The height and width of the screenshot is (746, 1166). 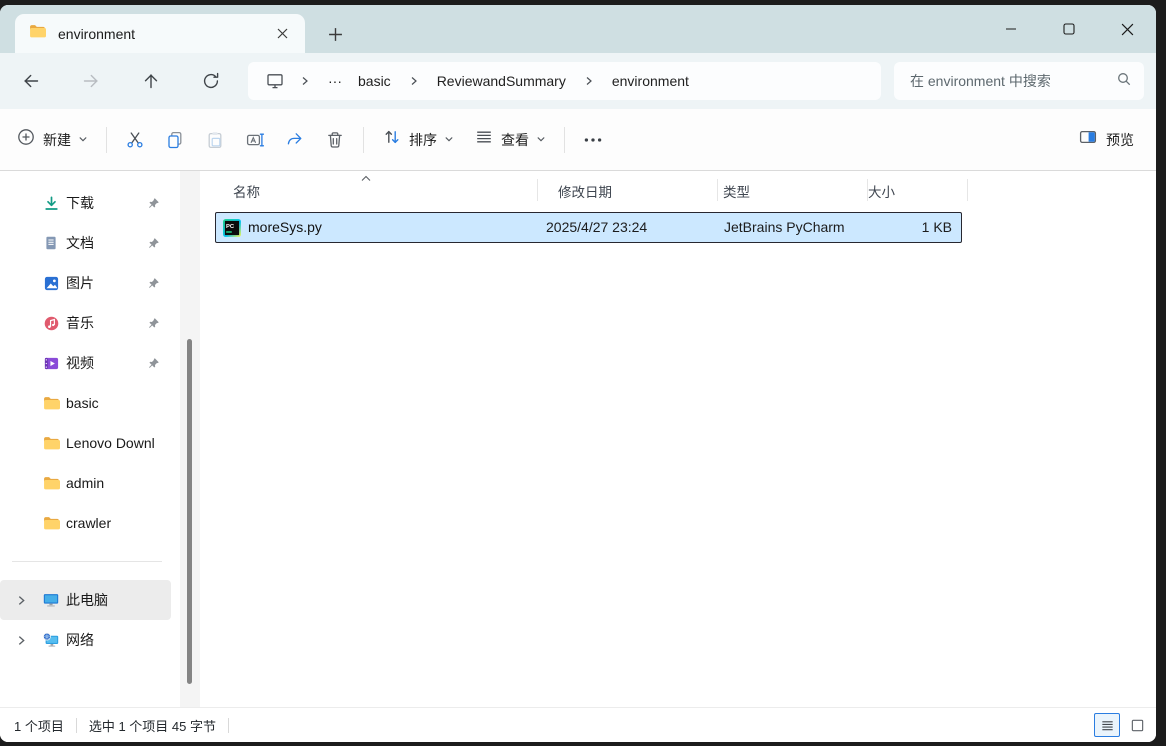 What do you see at coordinates (515, 139) in the screenshot?
I see `view-button-label: 查看` at bounding box center [515, 139].